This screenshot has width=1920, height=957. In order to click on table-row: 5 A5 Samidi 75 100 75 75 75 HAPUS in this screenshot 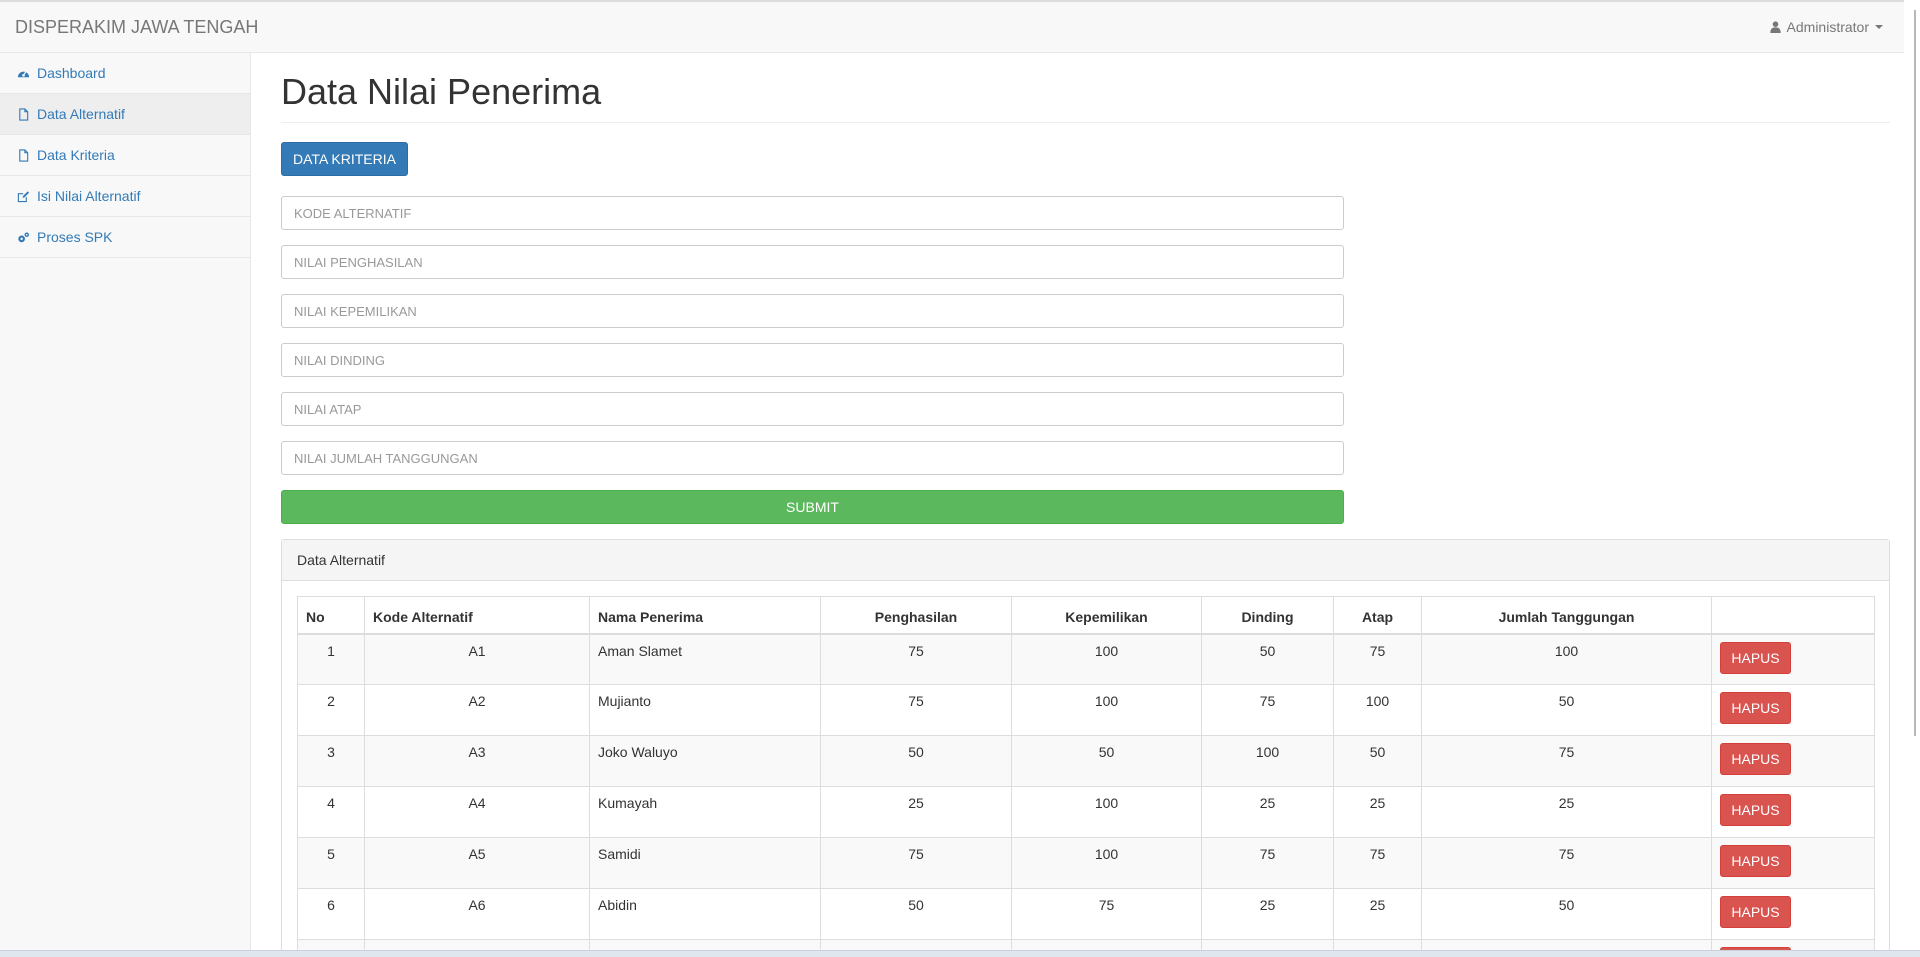, I will do `click(1086, 863)`.